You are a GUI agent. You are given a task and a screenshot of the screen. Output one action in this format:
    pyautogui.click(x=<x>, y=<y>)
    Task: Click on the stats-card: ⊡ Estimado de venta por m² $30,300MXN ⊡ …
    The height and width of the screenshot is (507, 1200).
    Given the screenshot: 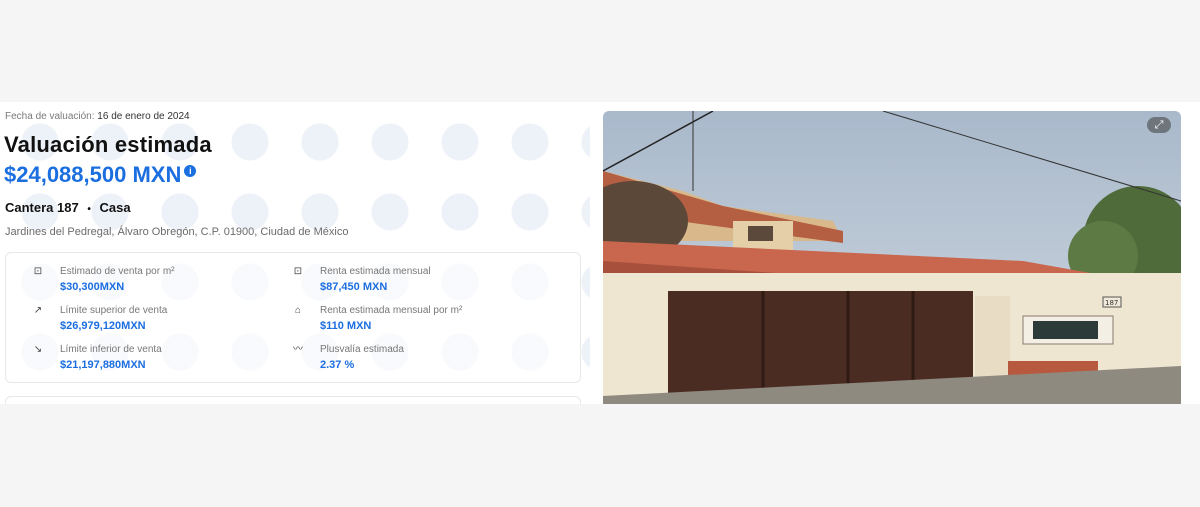 What is the action you would take?
    pyautogui.click(x=293, y=317)
    